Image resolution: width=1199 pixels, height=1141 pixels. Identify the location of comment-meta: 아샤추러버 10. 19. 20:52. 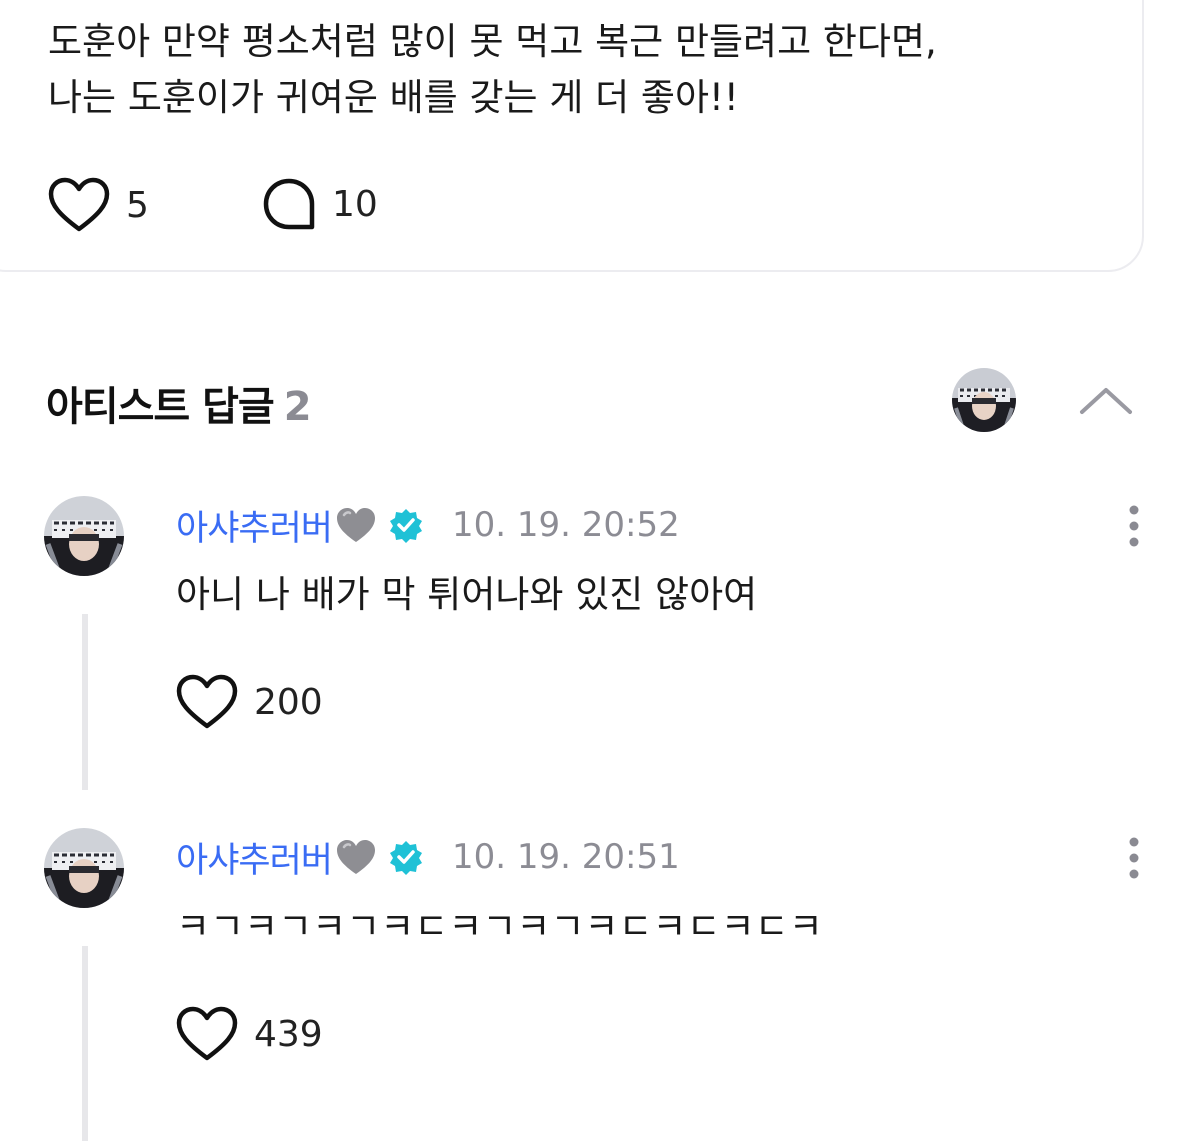
(428, 525).